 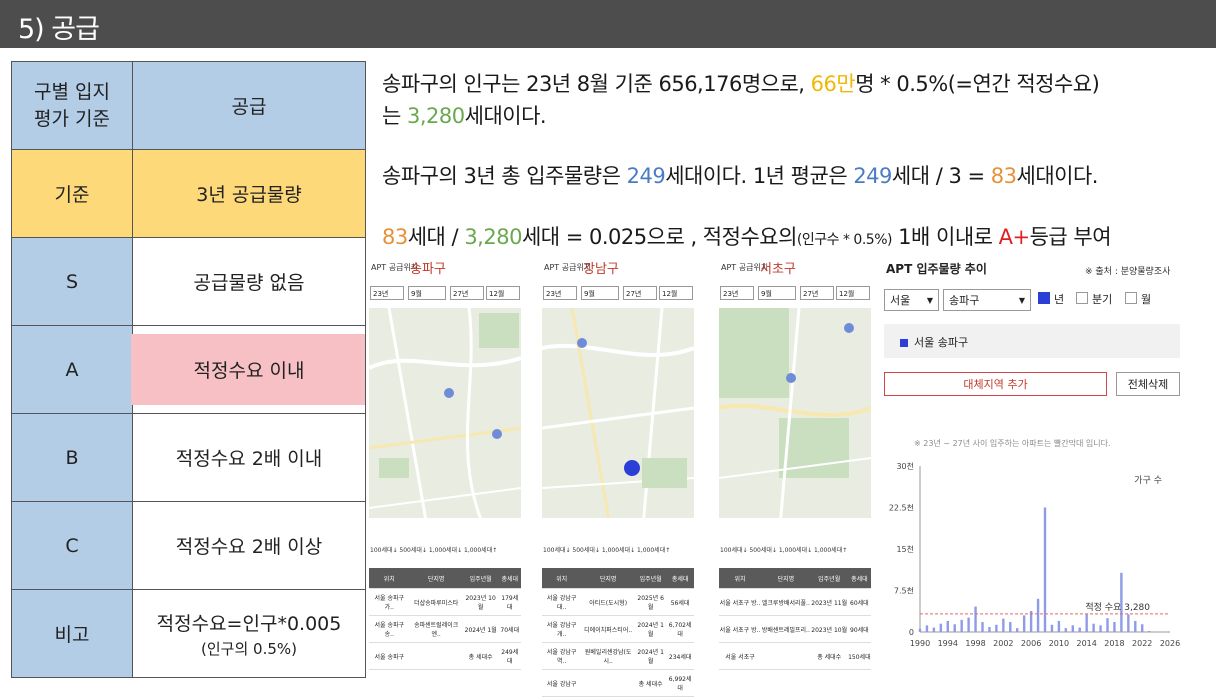 I want to click on delete-all-button: 전체삭제, so click(x=1148, y=384).